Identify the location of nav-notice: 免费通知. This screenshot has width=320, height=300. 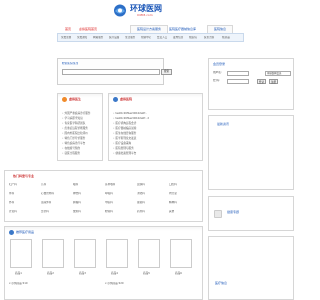
(82, 38).